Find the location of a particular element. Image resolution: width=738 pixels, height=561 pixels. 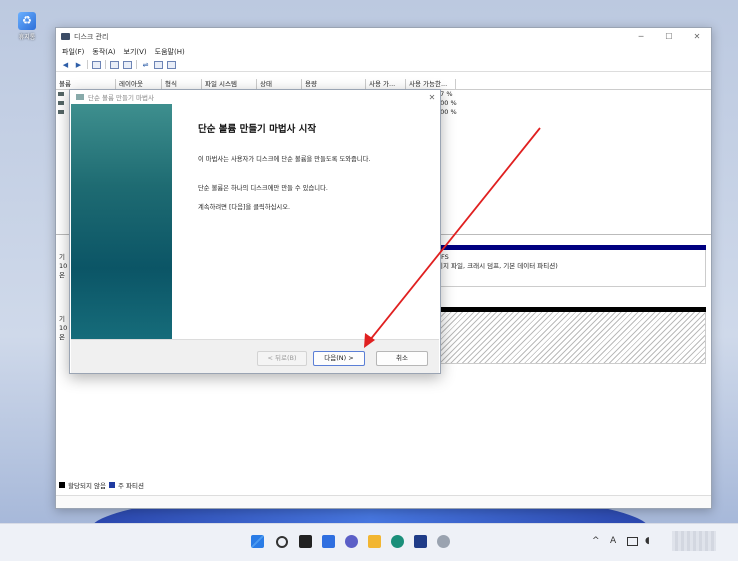

clock-blurred is located at coordinates (694, 541).